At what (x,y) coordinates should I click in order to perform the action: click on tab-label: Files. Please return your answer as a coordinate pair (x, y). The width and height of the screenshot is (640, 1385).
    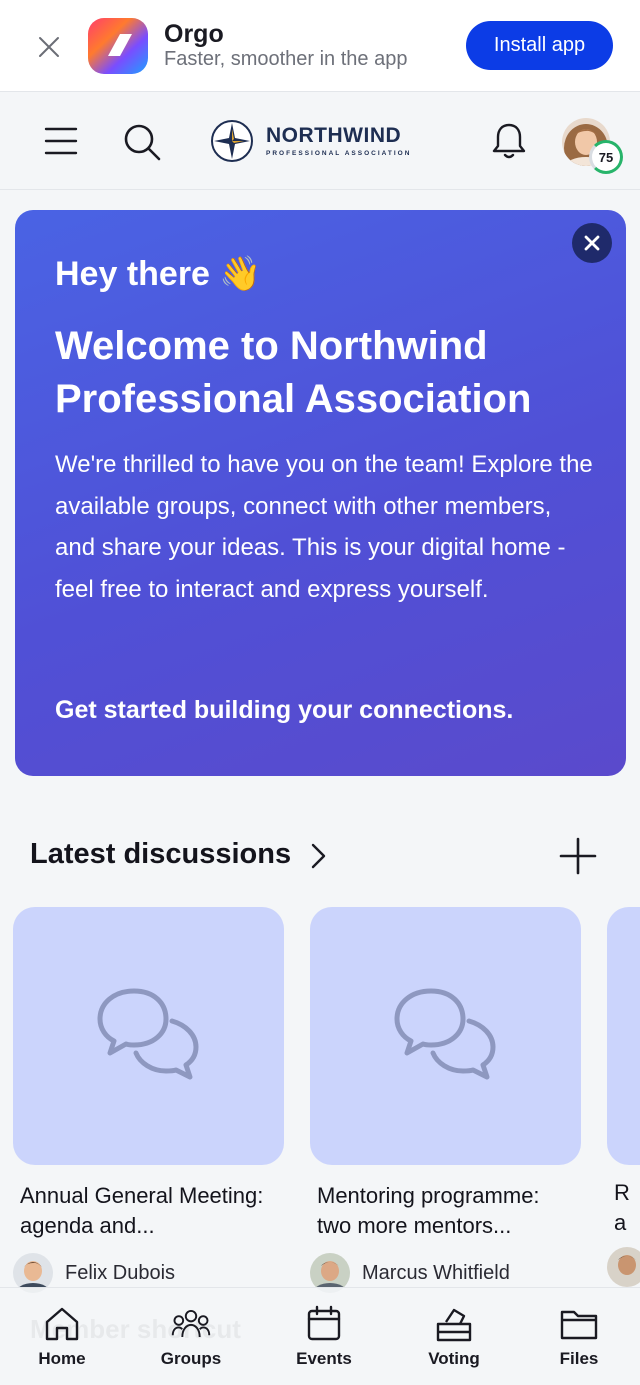
    Looking at the image, I should click on (579, 1358).